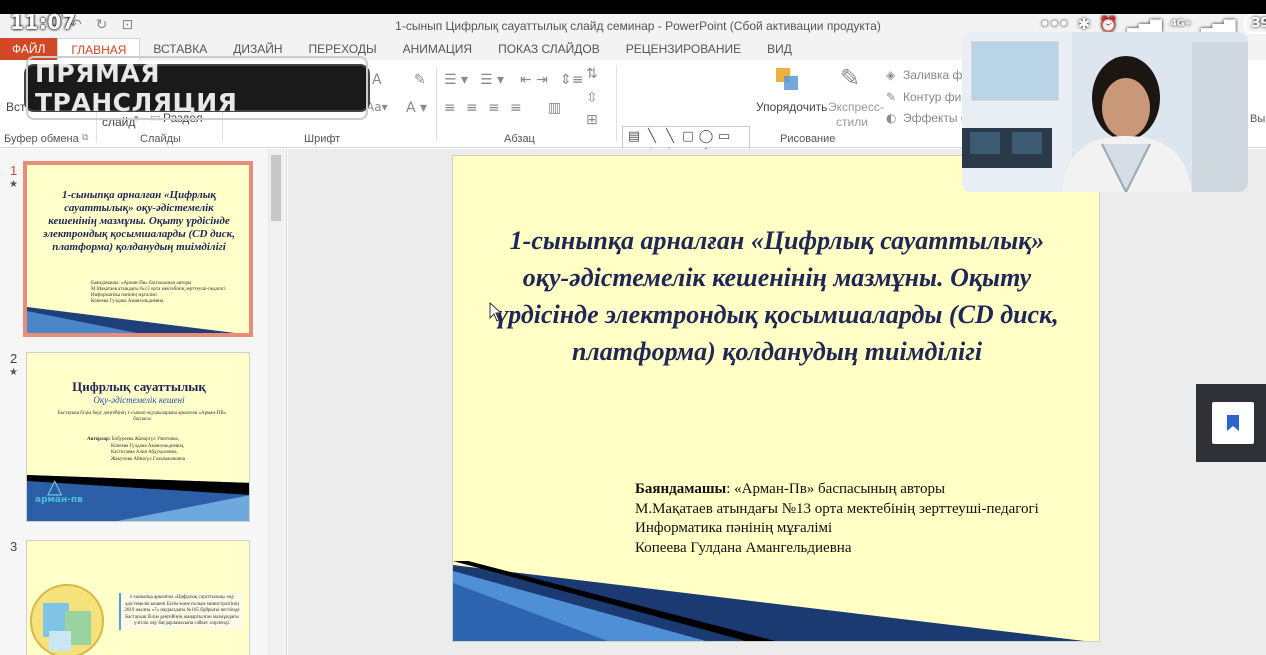  I want to click on align-center-icon: ≡, so click(472, 108).